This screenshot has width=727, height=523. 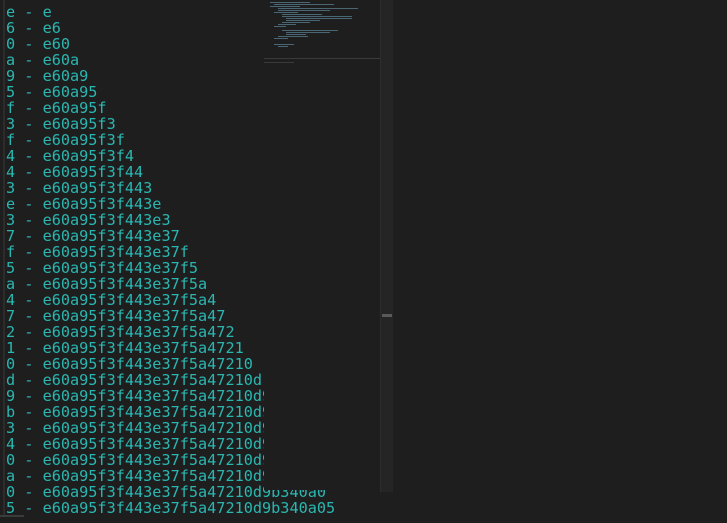 I want to click on output-line: 5 - e60a95f3f443e37f5a47210d9b340a05, so click(x=171, y=508).